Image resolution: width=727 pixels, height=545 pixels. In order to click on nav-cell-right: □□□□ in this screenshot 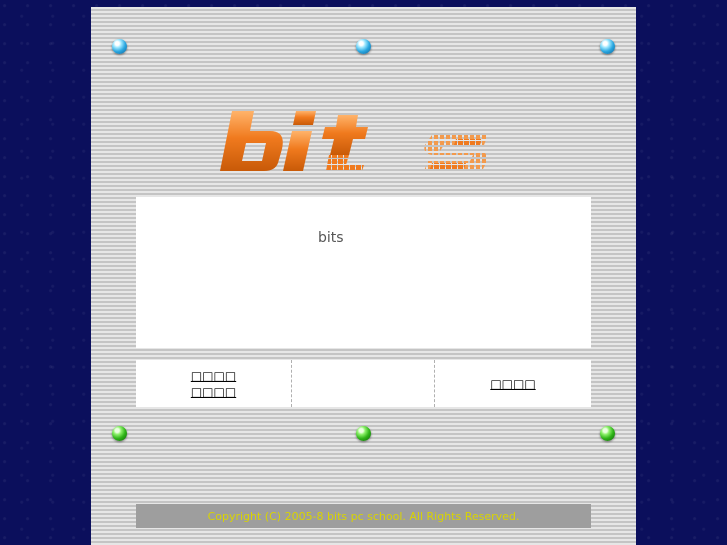, I will do `click(513, 383)`.